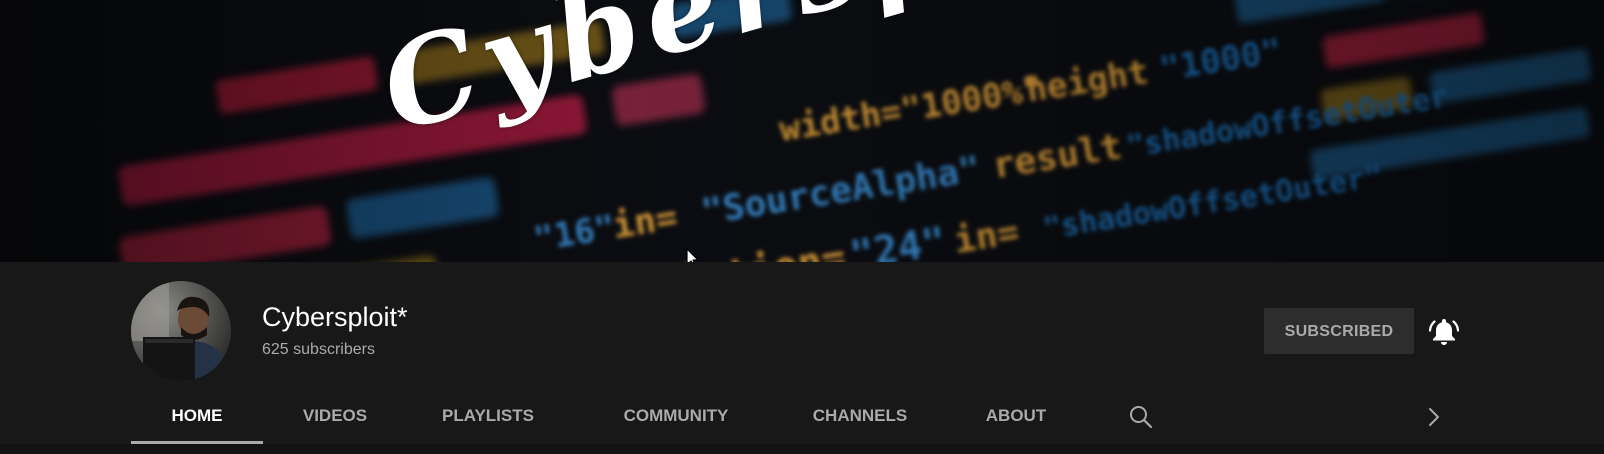 This screenshot has width=1604, height=454. What do you see at coordinates (802, 449) in the screenshot?
I see `header-bottom-divider` at bounding box center [802, 449].